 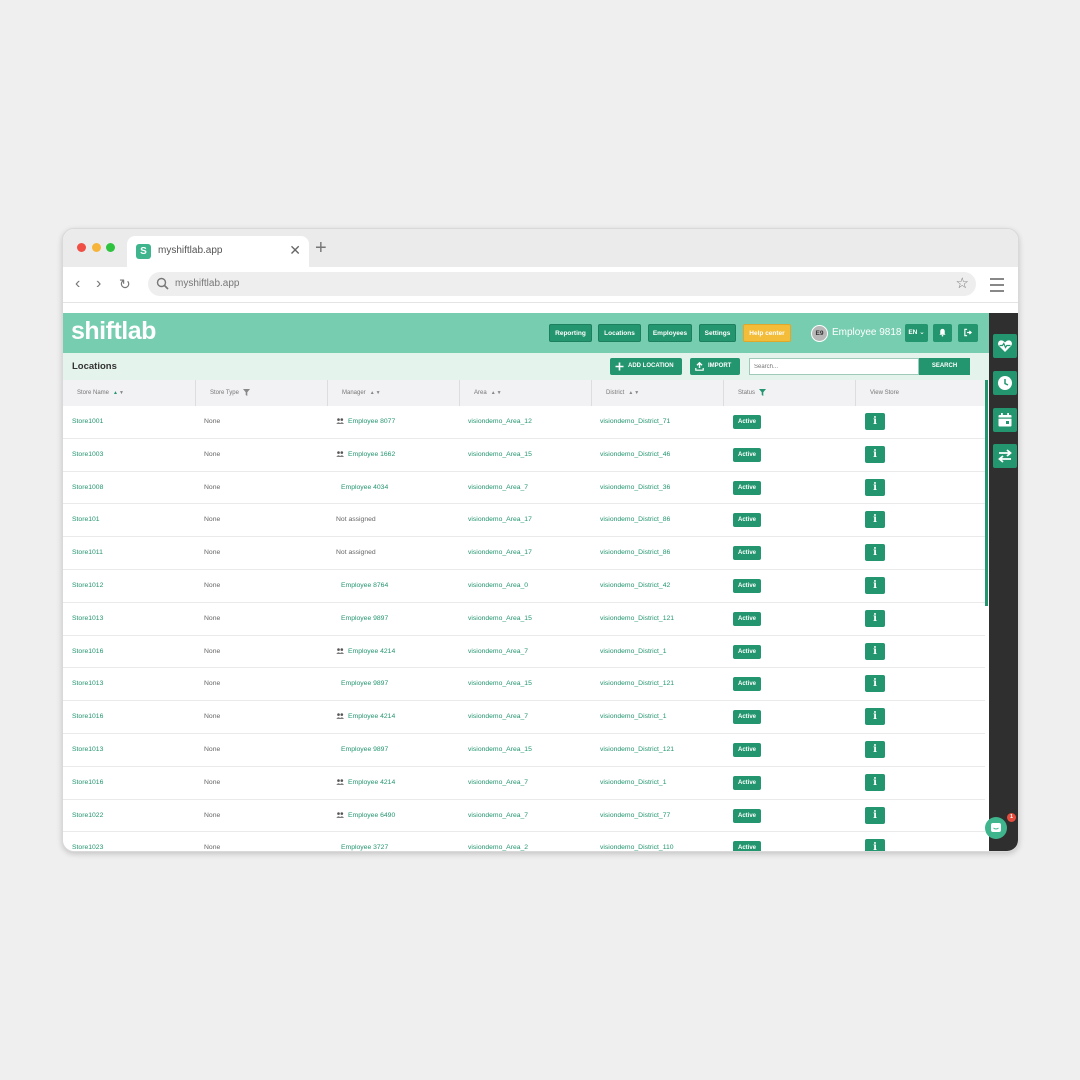 What do you see at coordinates (562, 284) in the screenshot?
I see `url-field: myshiftlab.app ☆` at bounding box center [562, 284].